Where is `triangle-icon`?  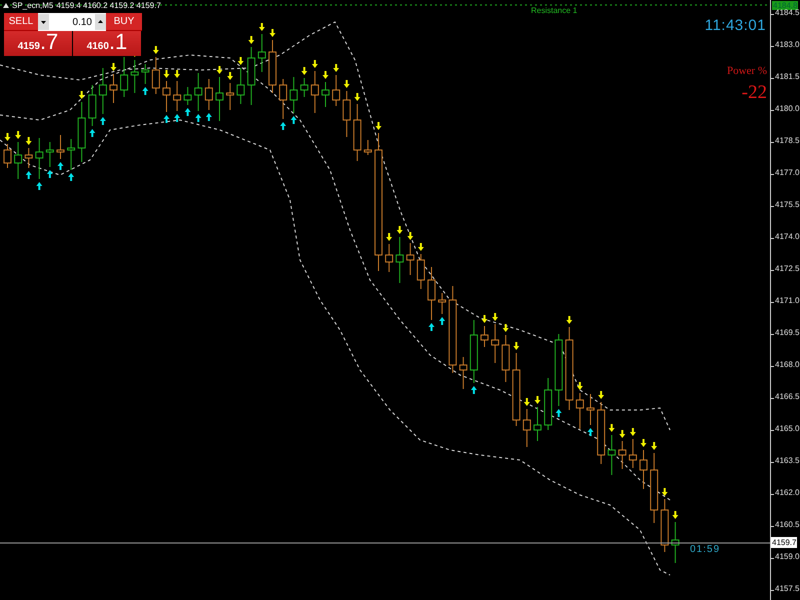 triangle-icon is located at coordinates (6, 5).